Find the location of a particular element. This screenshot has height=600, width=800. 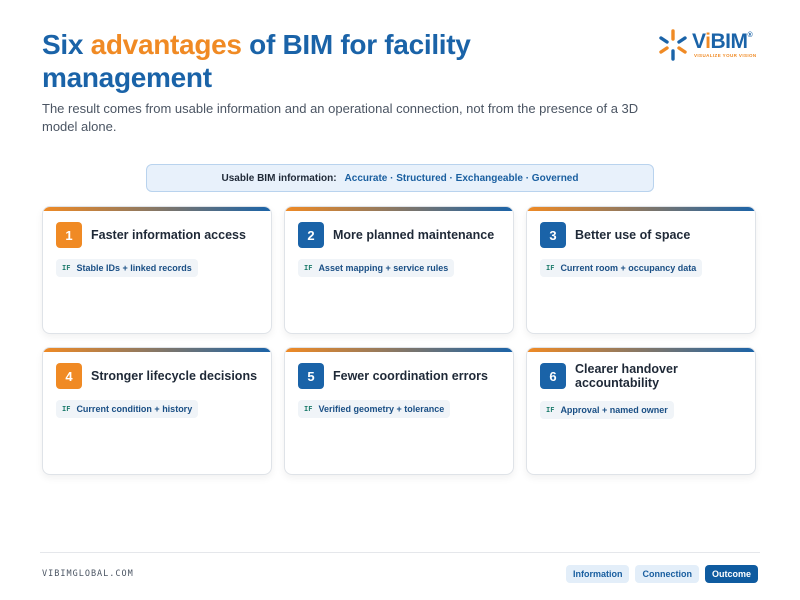

title-accent: advantages is located at coordinates (166, 44).